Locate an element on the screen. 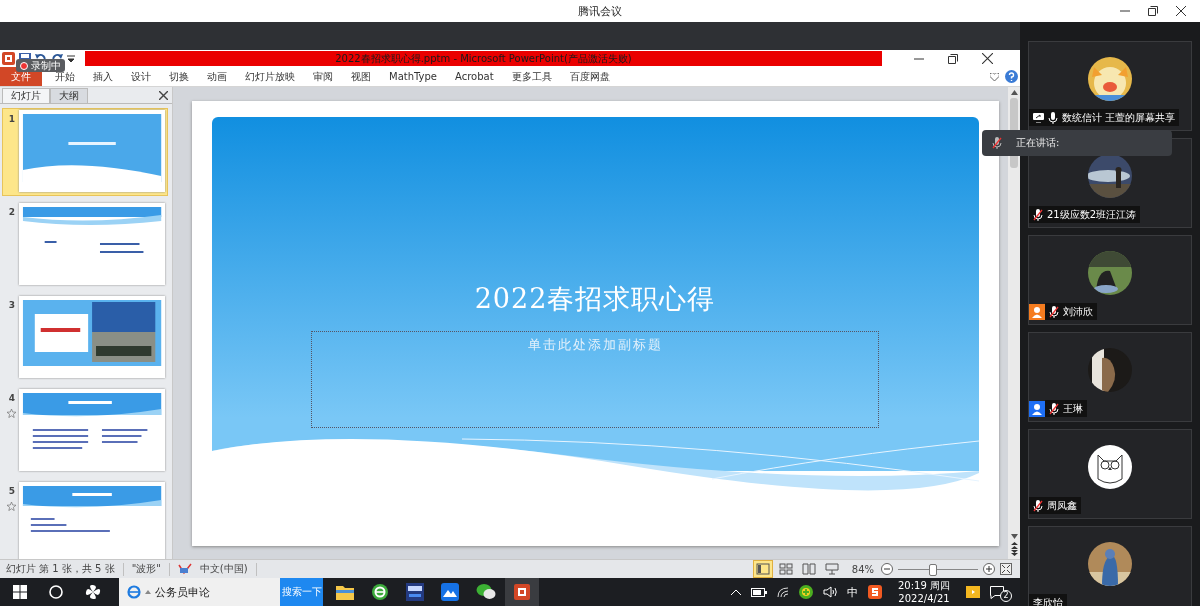  slide-number: 4 is located at coordinates (12, 398).